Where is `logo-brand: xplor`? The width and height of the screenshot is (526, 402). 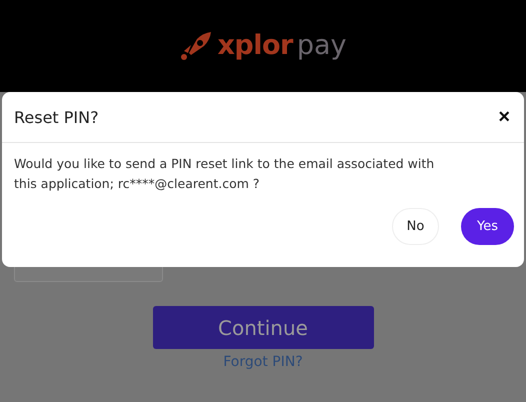 logo-brand: xplor is located at coordinates (255, 45).